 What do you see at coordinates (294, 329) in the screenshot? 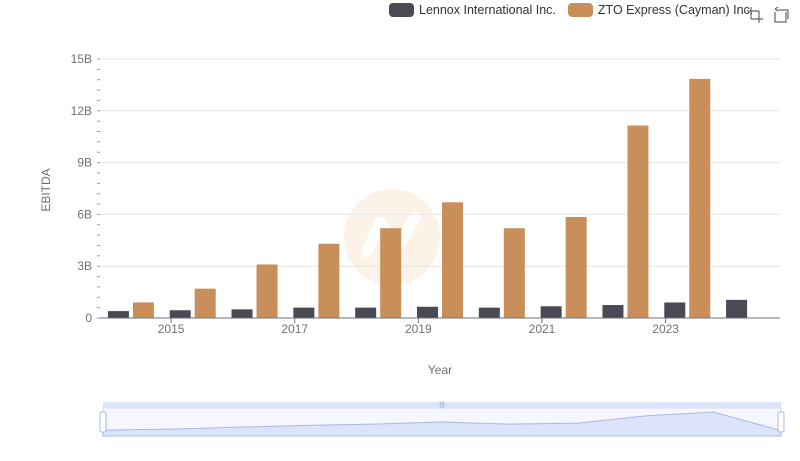
I see `x-tick-label: 2017` at bounding box center [294, 329].